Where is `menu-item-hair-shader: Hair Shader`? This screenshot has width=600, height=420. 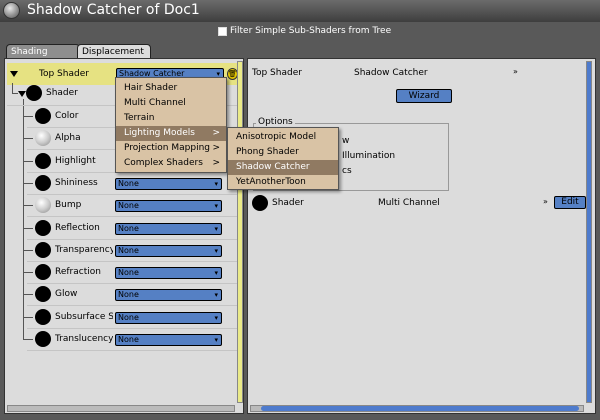 menu-item-hair-shader: Hair Shader is located at coordinates (171, 88).